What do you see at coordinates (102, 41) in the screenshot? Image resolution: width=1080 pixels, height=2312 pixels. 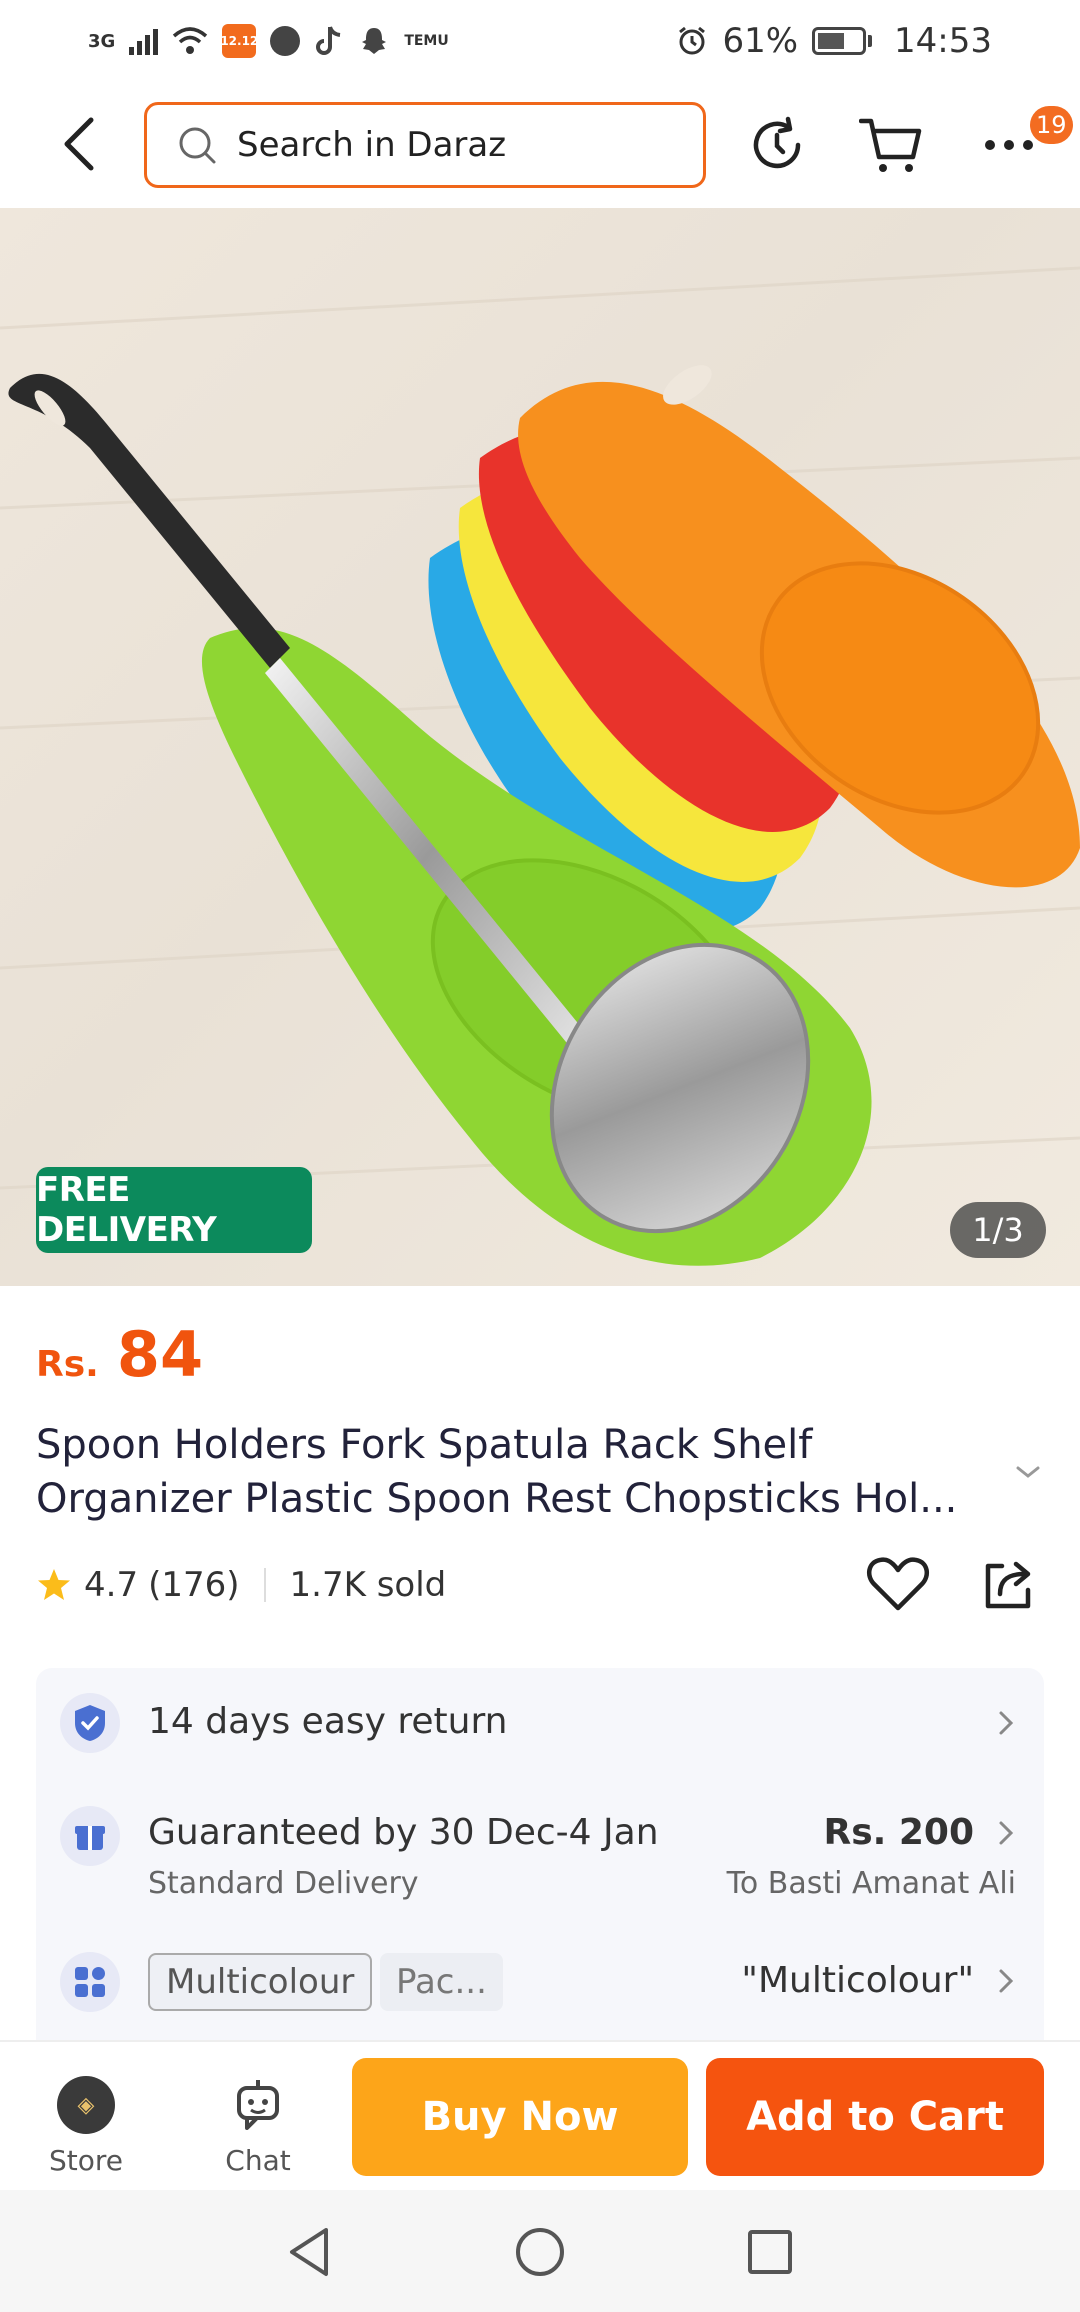 I see `network-type: 3G` at bounding box center [102, 41].